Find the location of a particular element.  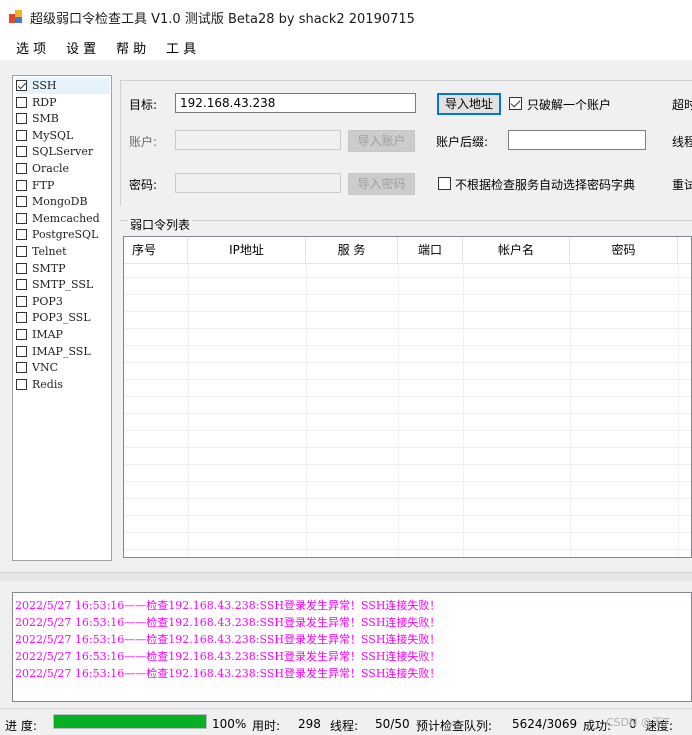

service-item-smtp_ssl: SMTP_SSL is located at coordinates (63, 285).